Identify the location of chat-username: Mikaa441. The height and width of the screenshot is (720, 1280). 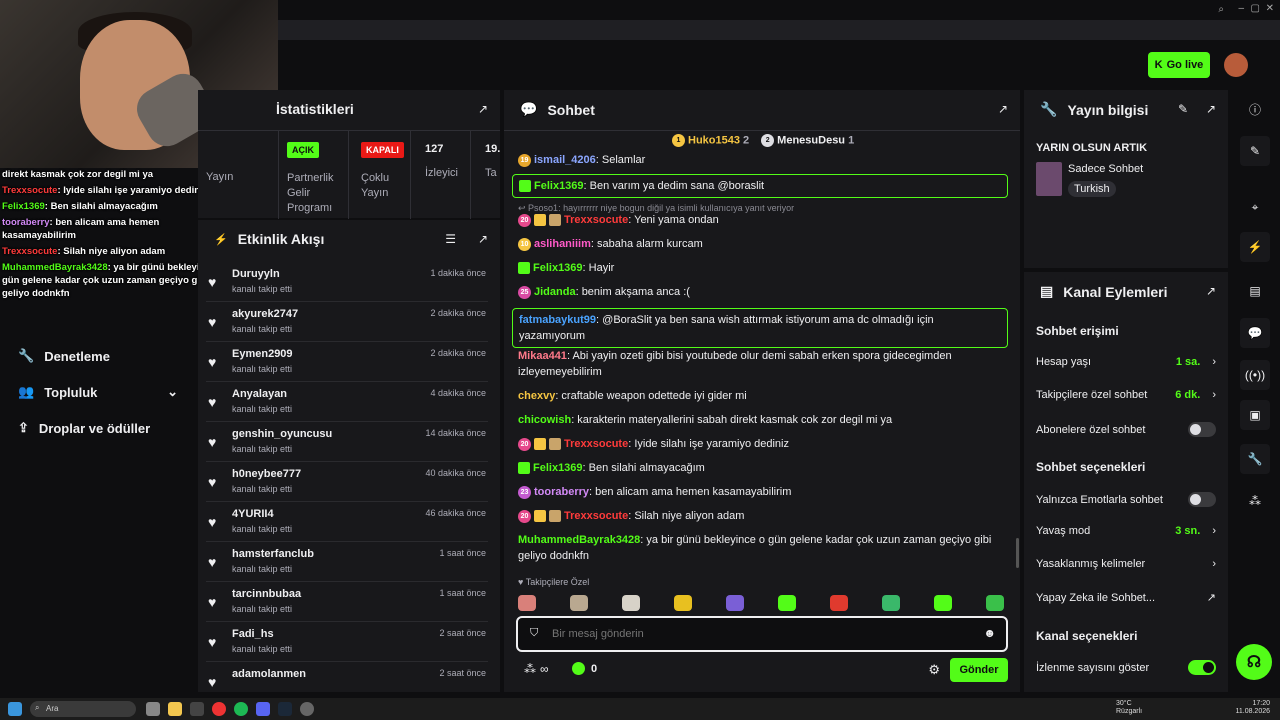
(542, 356).